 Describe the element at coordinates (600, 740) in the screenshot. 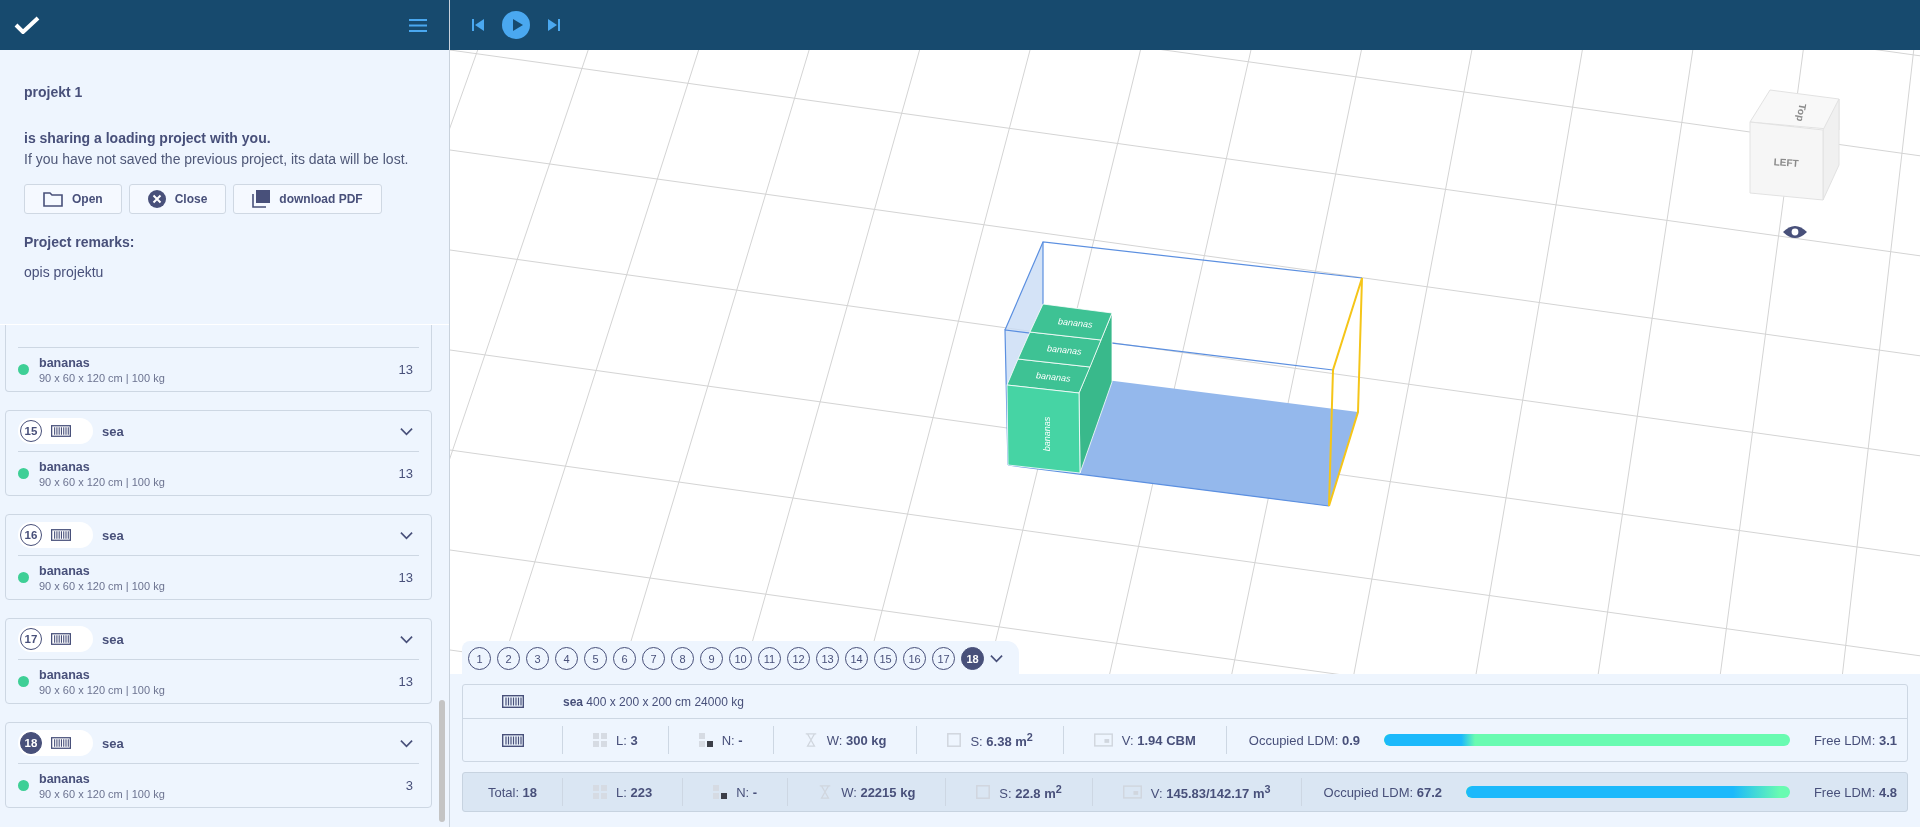

I see `grid-icon` at that location.